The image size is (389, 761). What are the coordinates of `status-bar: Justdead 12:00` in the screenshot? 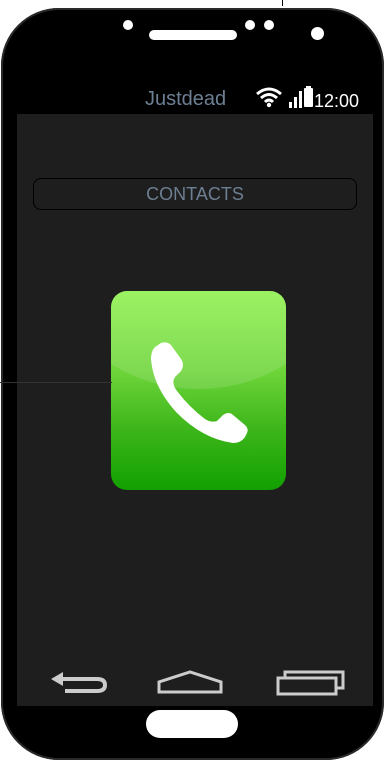 It's located at (195, 100).